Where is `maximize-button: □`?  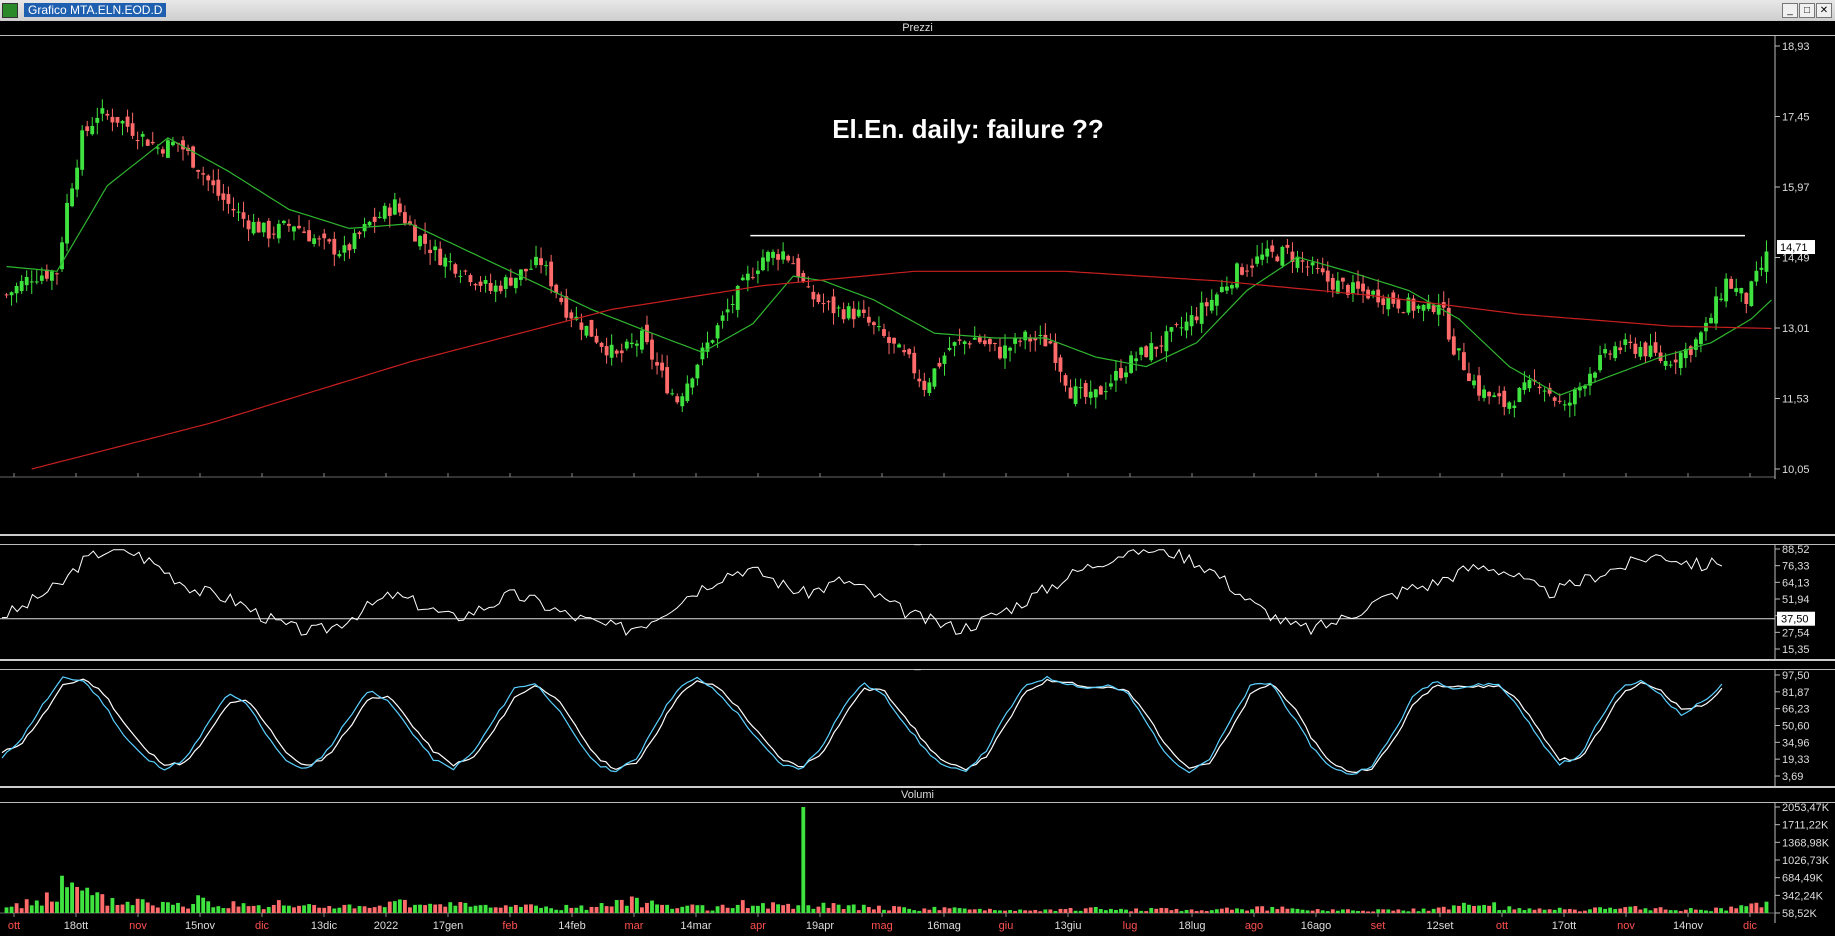 maximize-button: □ is located at coordinates (1807, 10).